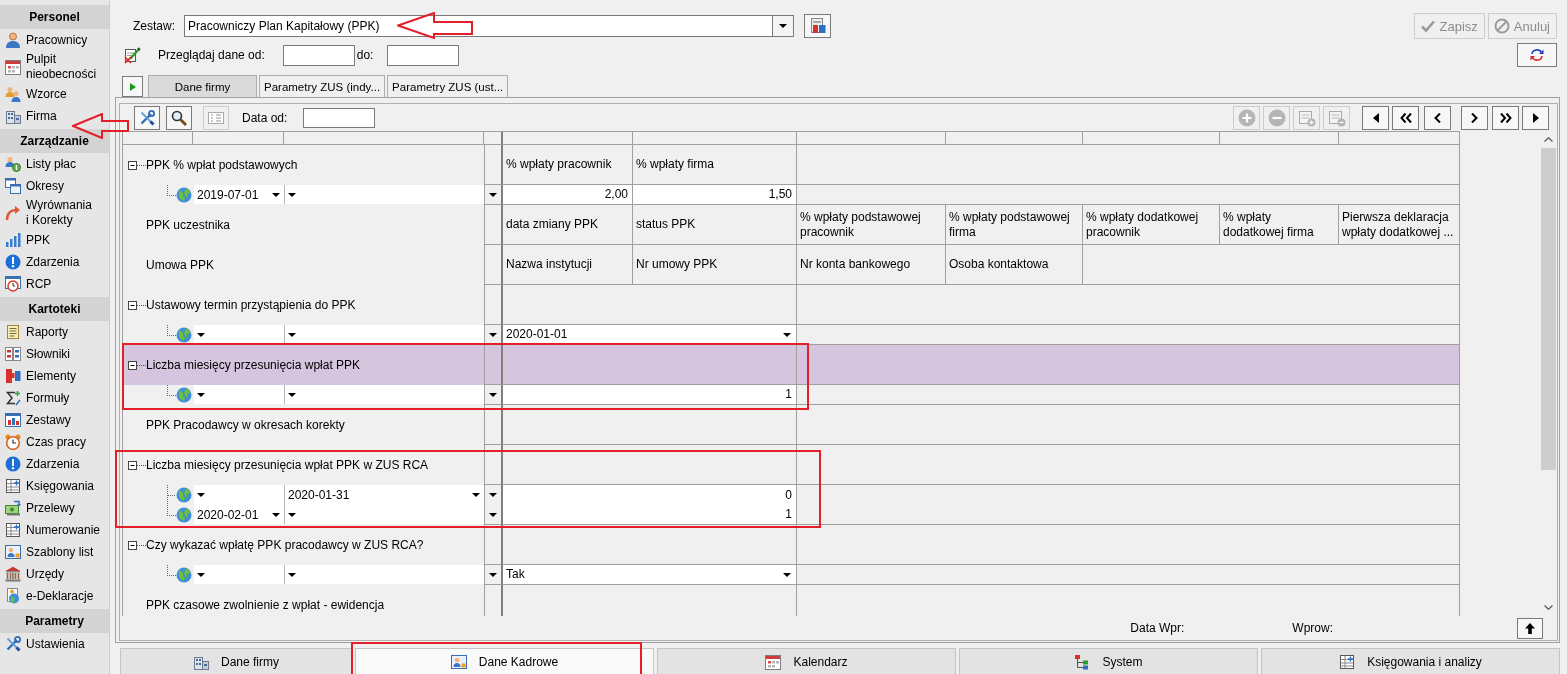 Image resolution: width=1567 pixels, height=674 pixels. I want to click on row-label: PPK czasowe zwolnienie z wpłat - ewidencja, so click(265, 605).